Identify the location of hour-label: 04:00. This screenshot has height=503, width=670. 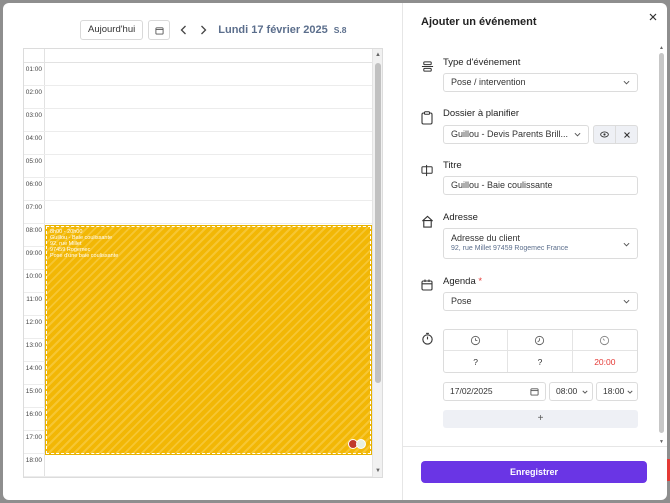
(33, 138).